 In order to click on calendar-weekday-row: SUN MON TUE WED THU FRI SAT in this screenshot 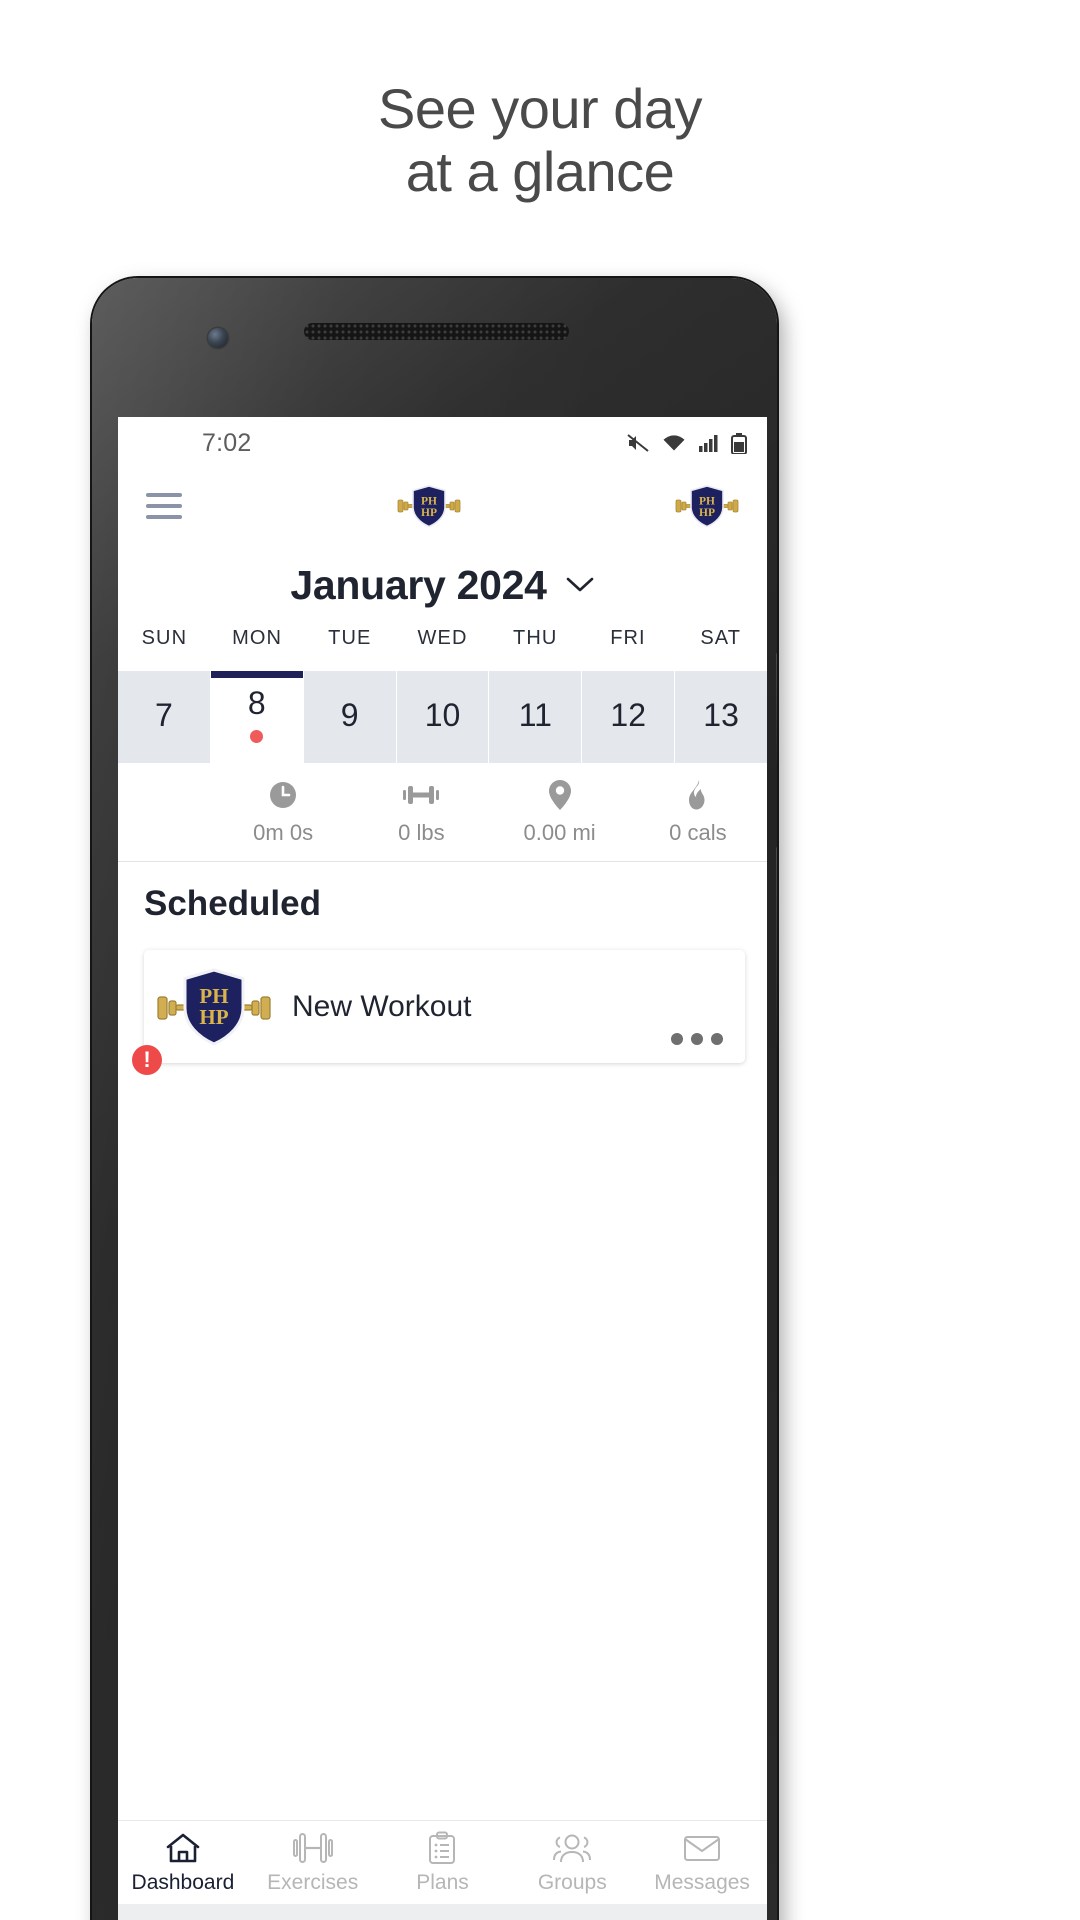, I will do `click(442, 649)`.